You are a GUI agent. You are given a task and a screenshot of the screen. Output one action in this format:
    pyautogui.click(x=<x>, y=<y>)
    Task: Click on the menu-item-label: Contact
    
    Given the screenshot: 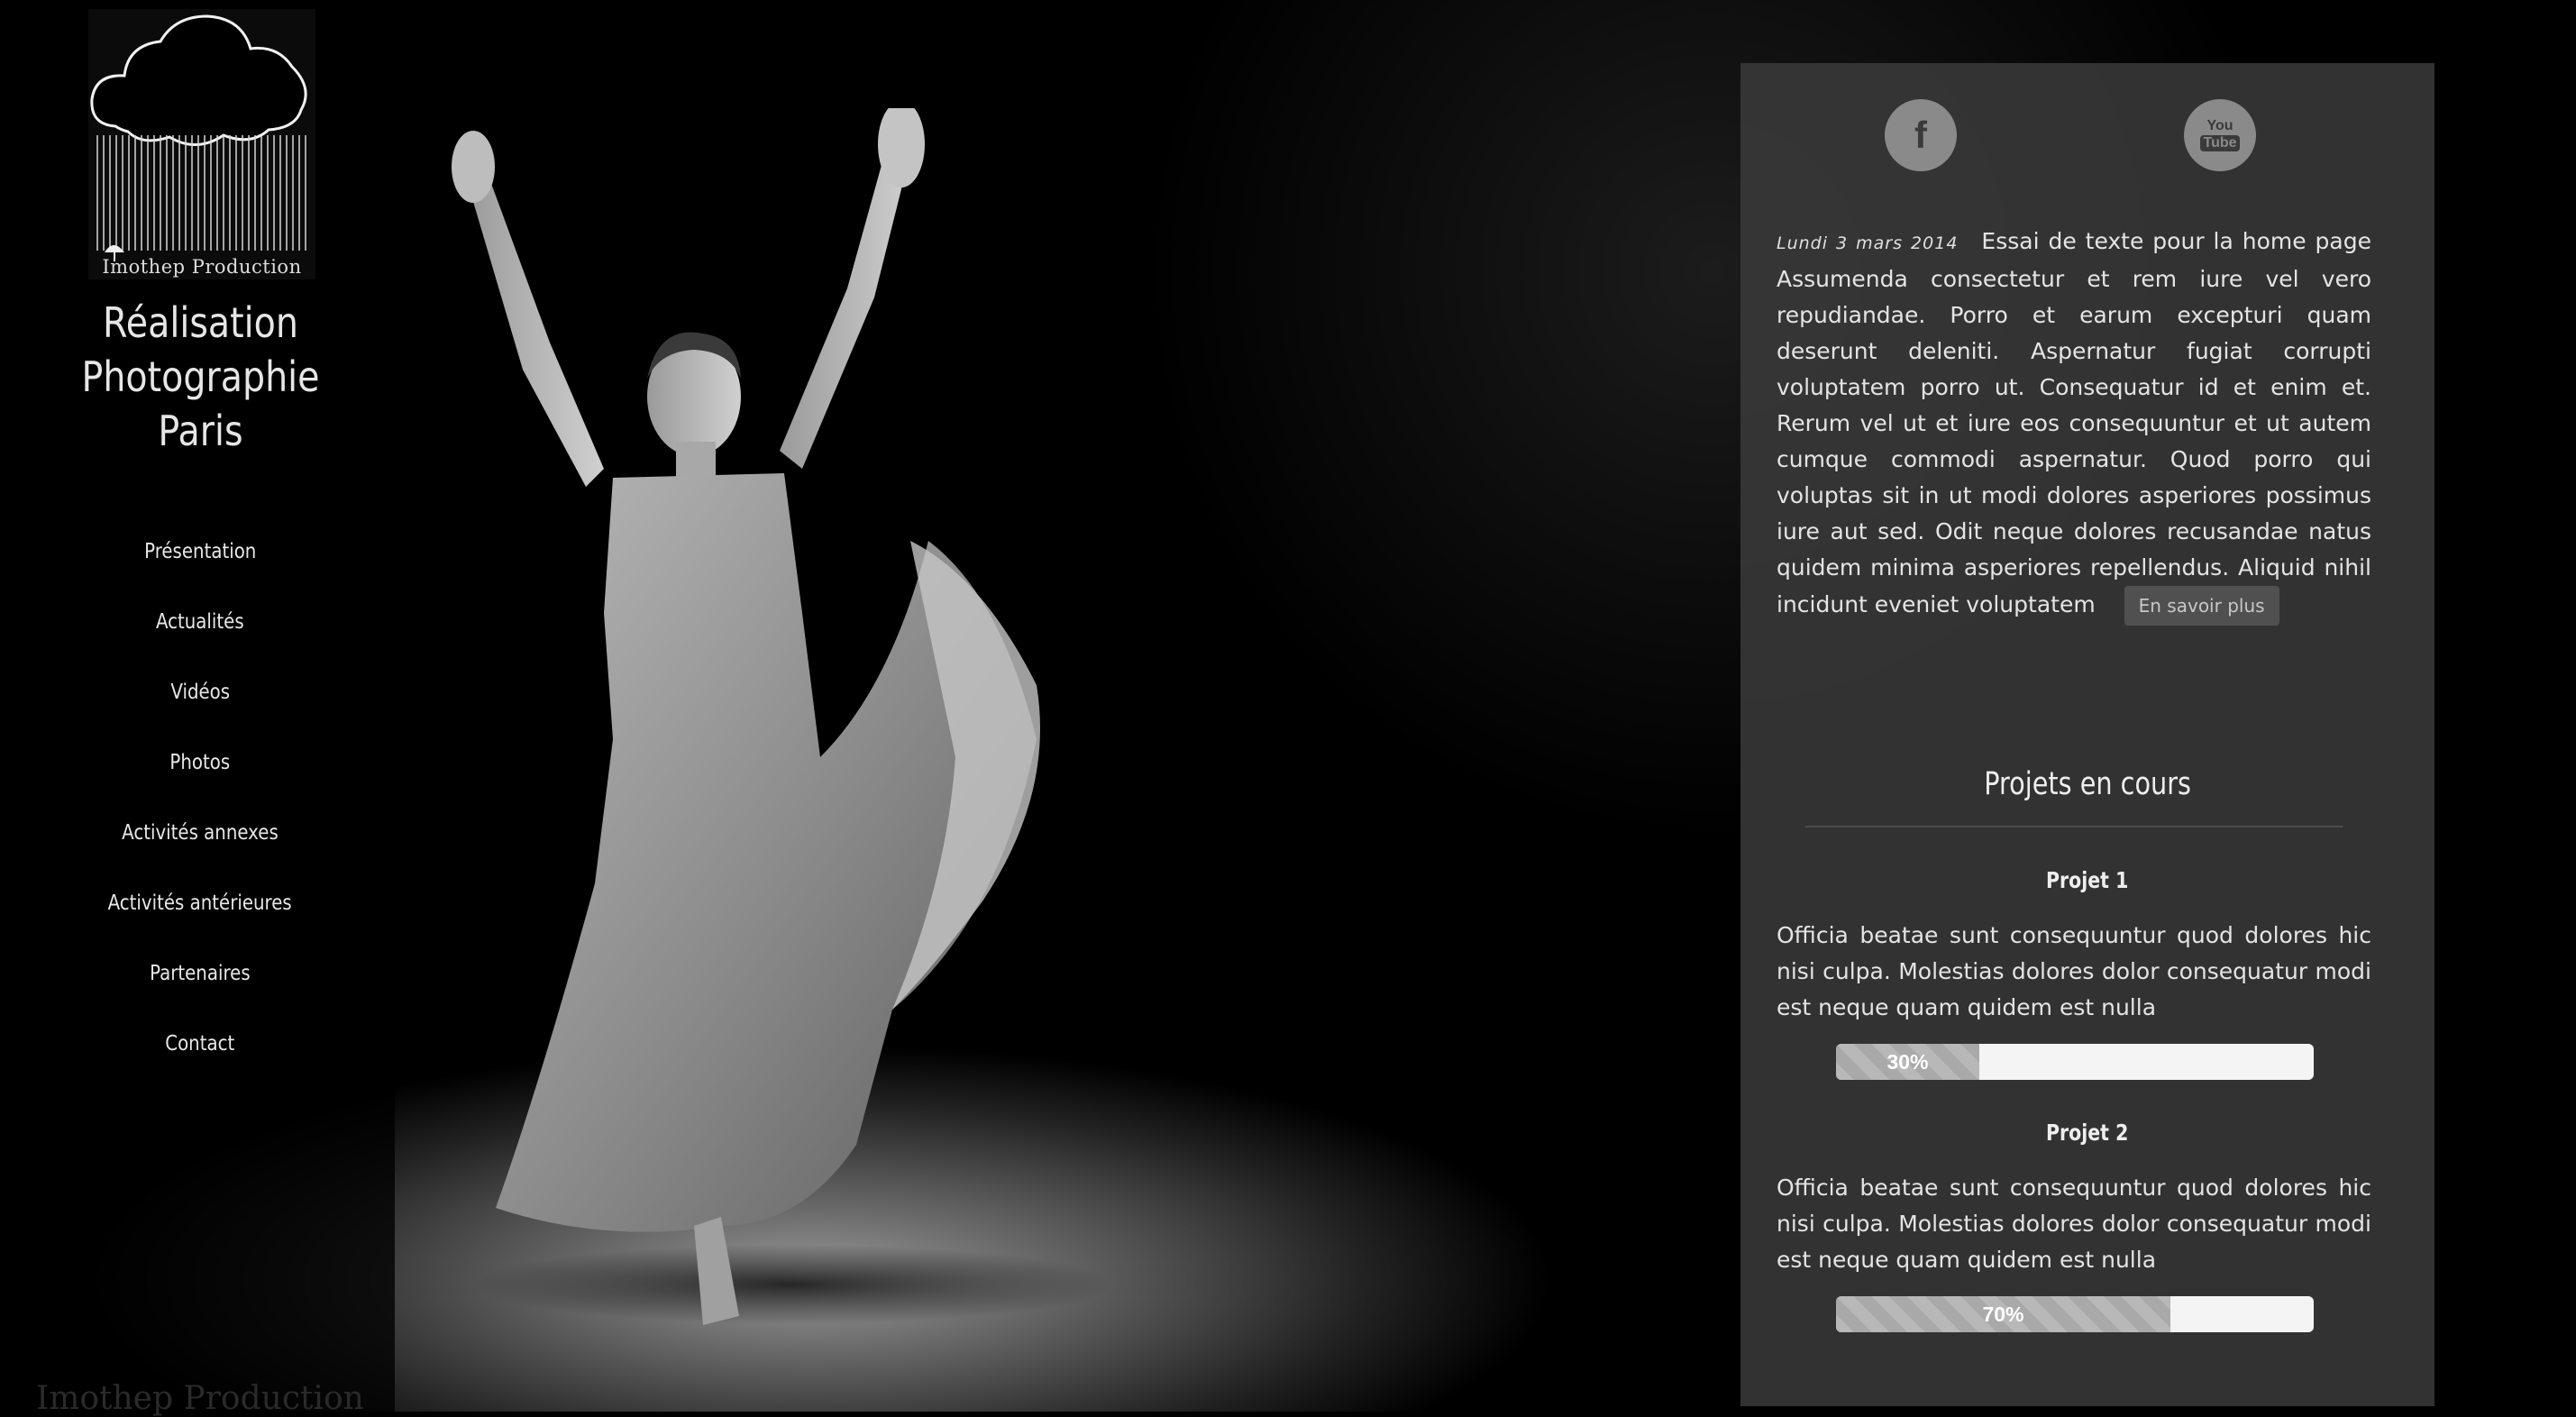 What is the action you would take?
    pyautogui.click(x=200, y=1044)
    